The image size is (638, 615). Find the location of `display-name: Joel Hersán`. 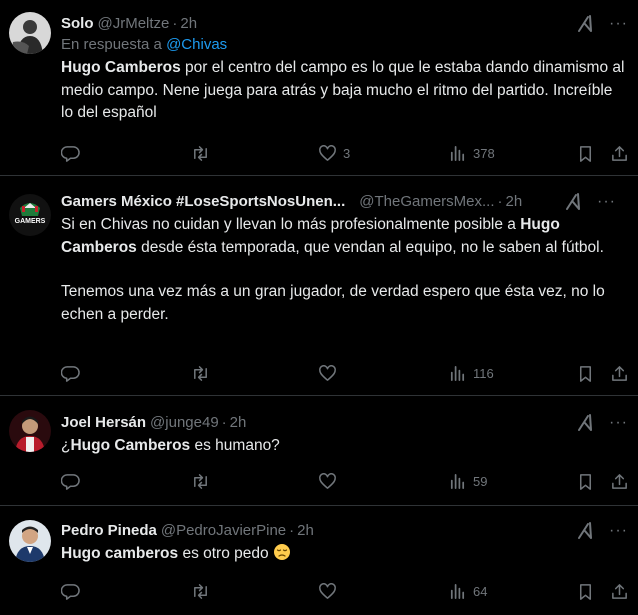

display-name: Joel Hersán is located at coordinates (103, 423).